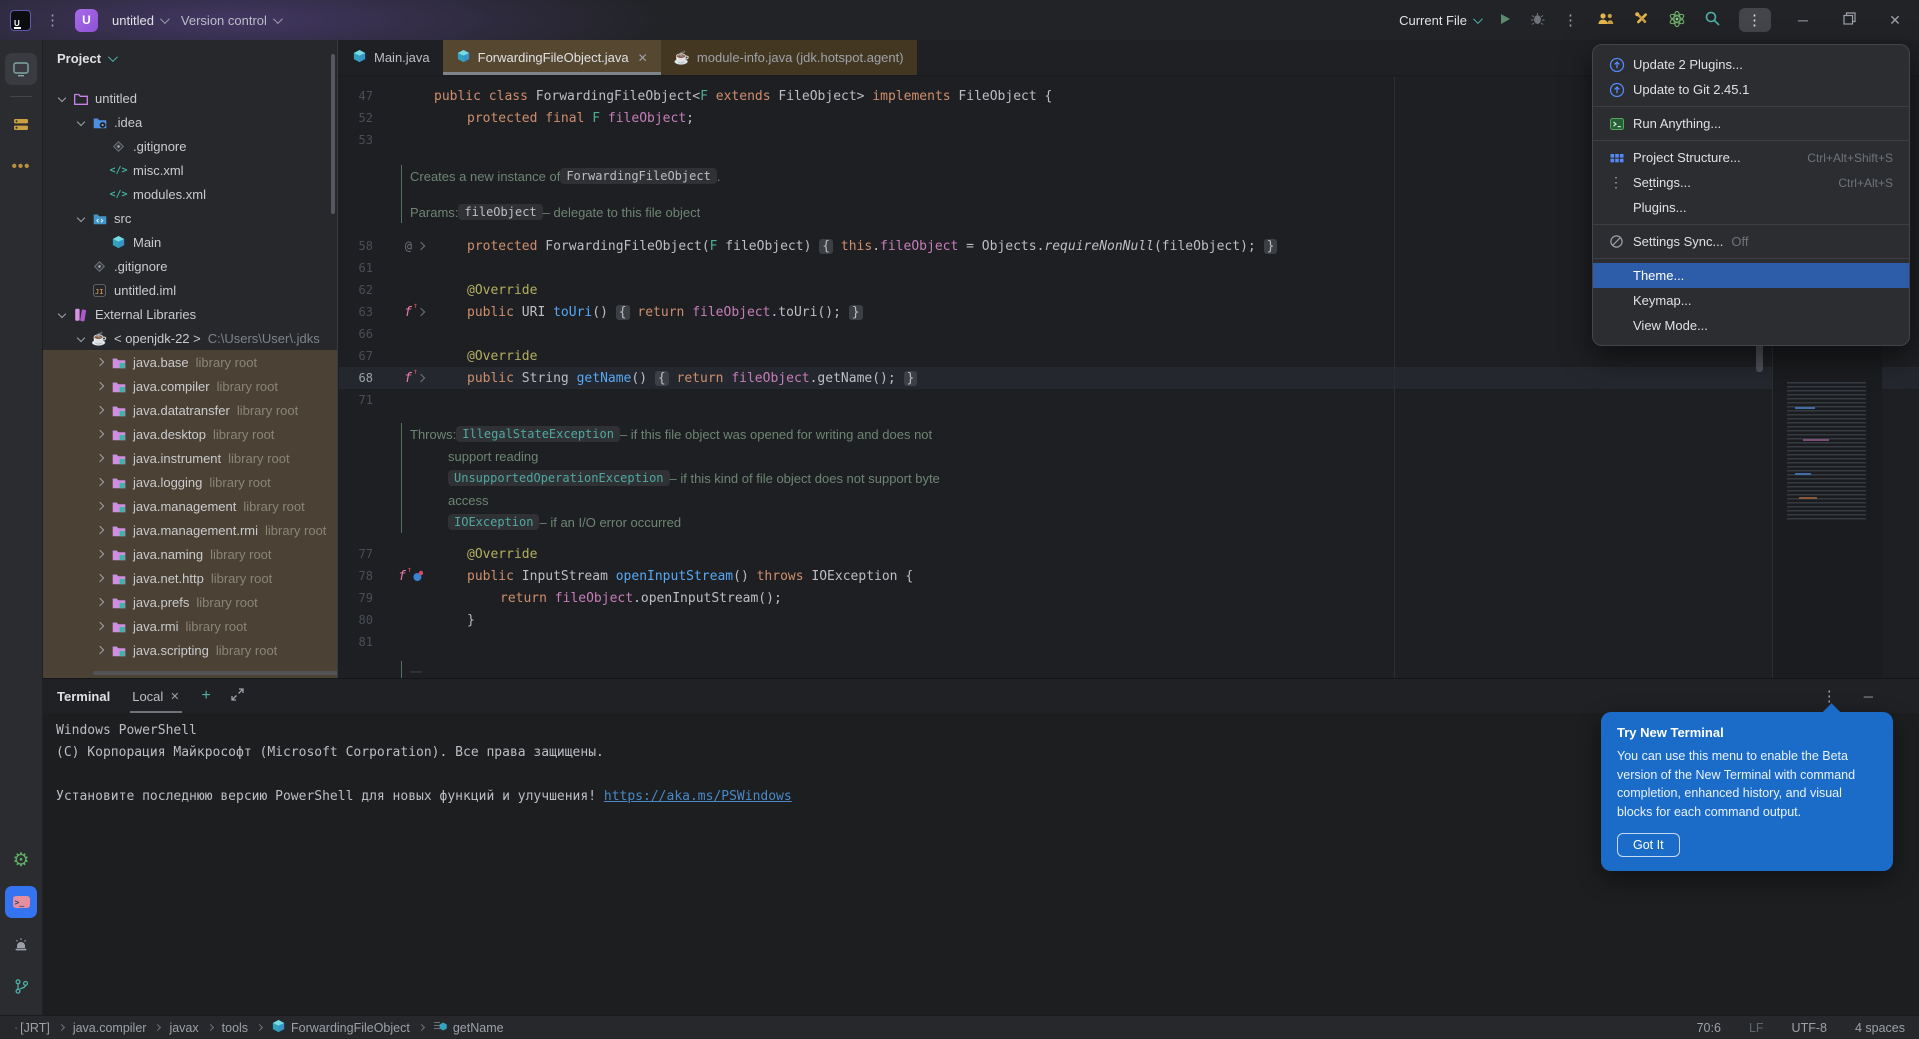  Describe the element at coordinates (356, 598) in the screenshot. I see `line-number: 79` at that location.